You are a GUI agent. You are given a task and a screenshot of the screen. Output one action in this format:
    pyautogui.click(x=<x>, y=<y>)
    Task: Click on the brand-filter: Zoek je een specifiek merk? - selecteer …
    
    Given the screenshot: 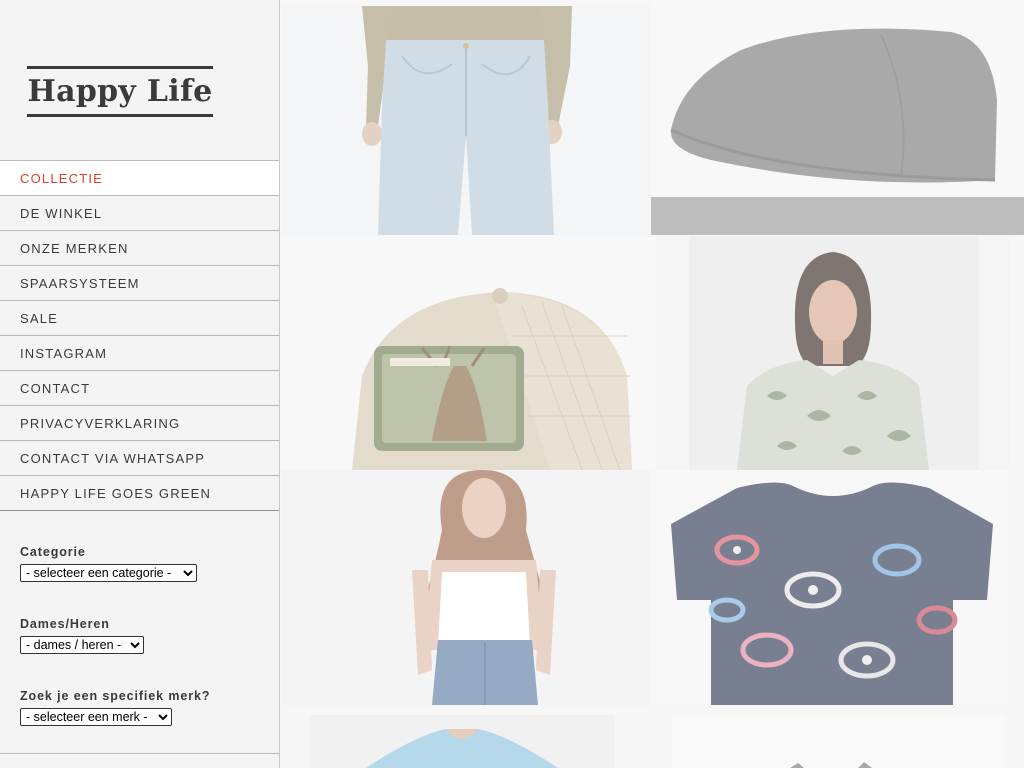 What is the action you would take?
    pyautogui.click(x=115, y=707)
    